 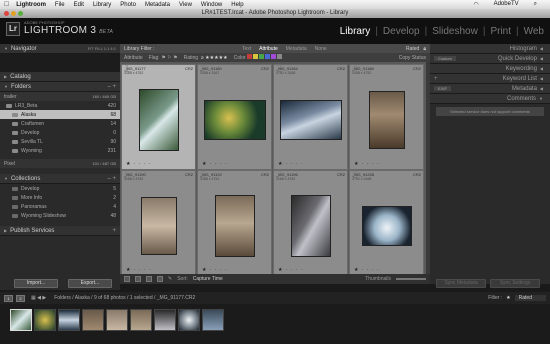 What do you see at coordinates (20, 13) in the screenshot?
I see `zoom-window-button` at bounding box center [20, 13].